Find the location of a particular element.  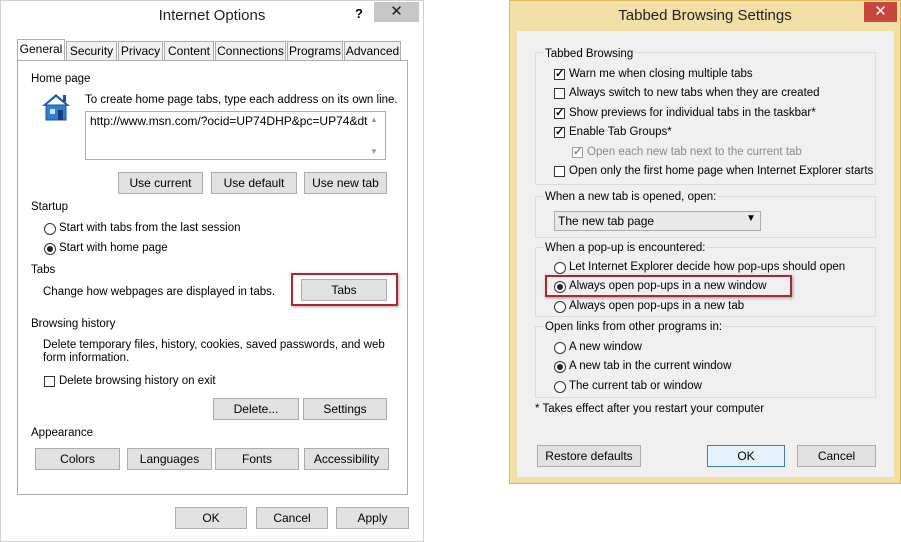

delete-on-exit-checkbox is located at coordinates (49, 381).